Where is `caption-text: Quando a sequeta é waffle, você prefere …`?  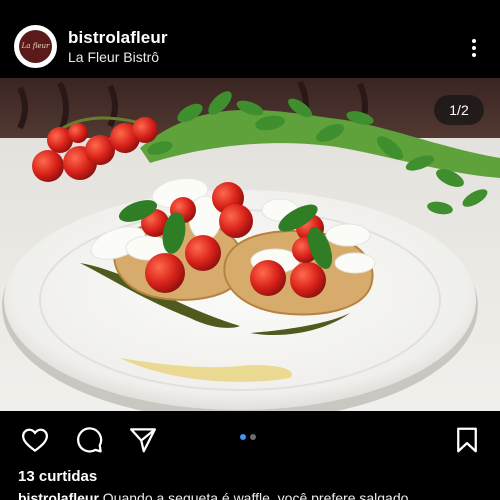
caption-text: Quando a sequeta é waffle, você prefere … is located at coordinates (259, 495).